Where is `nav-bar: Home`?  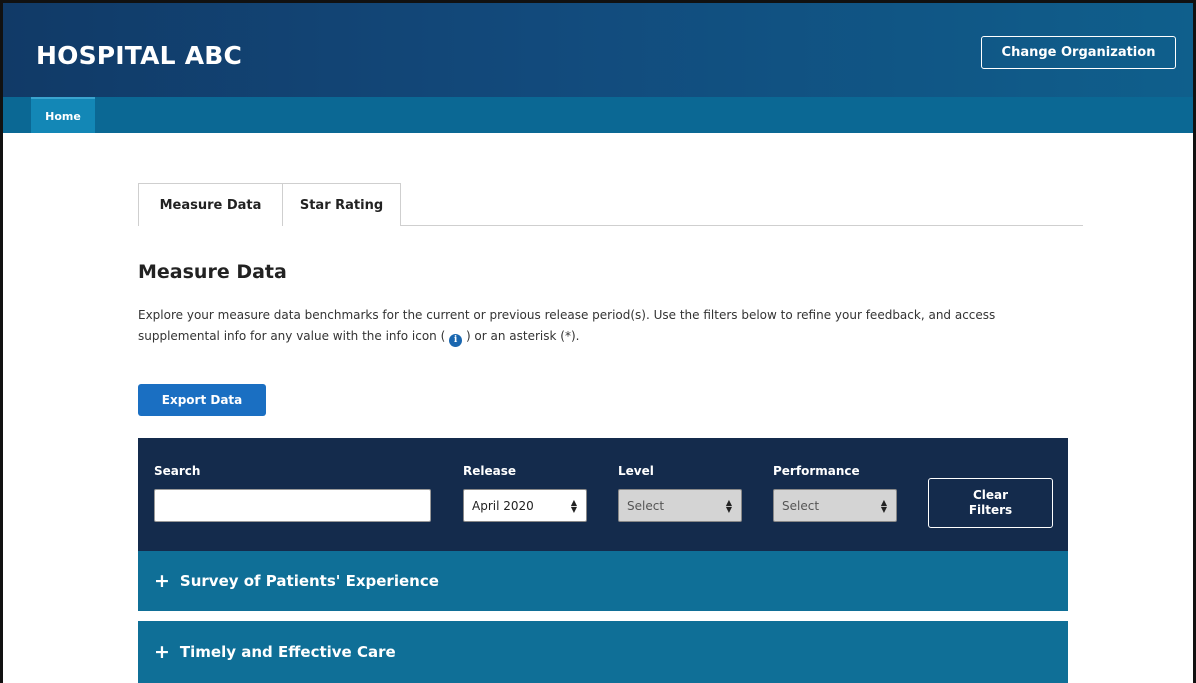 nav-bar: Home is located at coordinates (598, 115).